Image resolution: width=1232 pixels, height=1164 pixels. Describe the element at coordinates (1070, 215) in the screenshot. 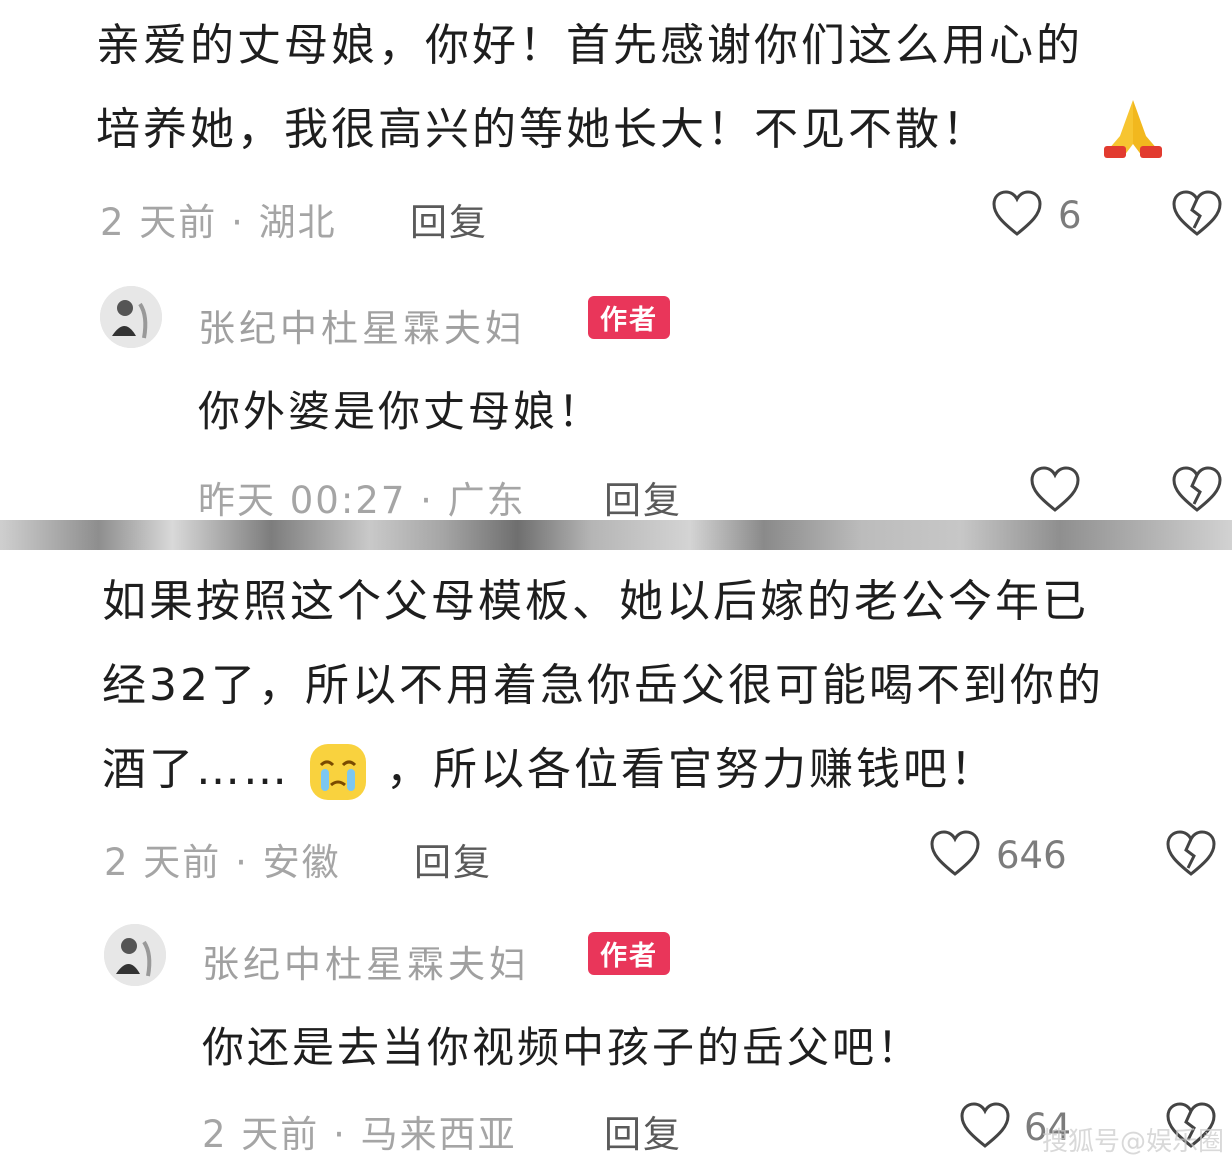

I see `comment-1-like-count: 6` at that location.